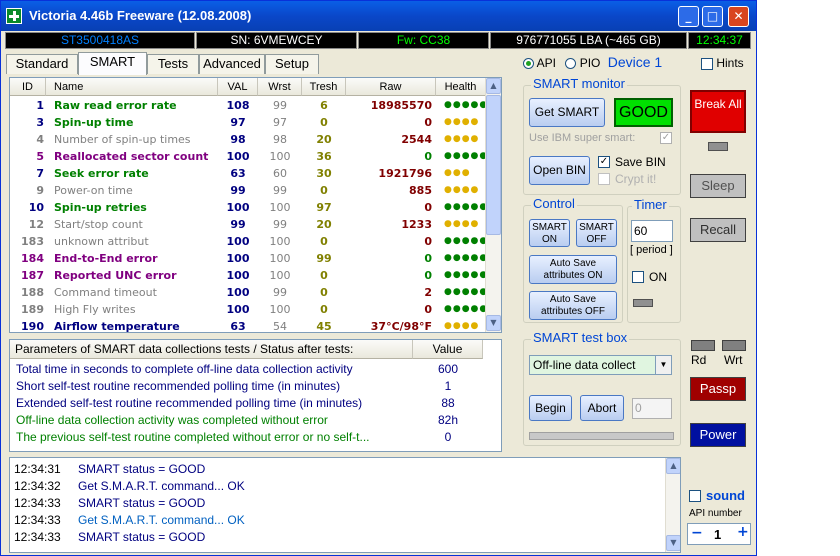 The image size is (840, 556). I want to click on passp-button: Passp, so click(718, 389).